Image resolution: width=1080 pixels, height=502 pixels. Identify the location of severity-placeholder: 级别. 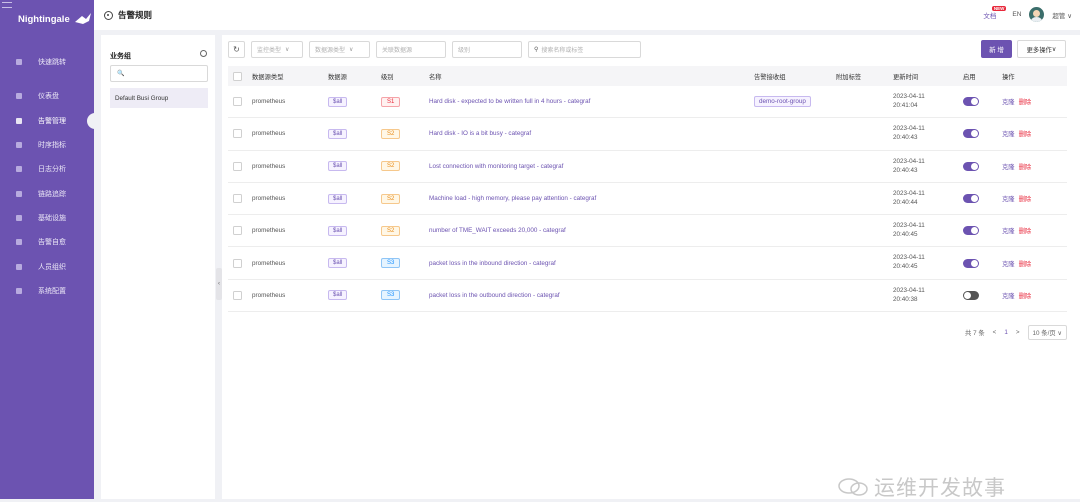
(464, 50).